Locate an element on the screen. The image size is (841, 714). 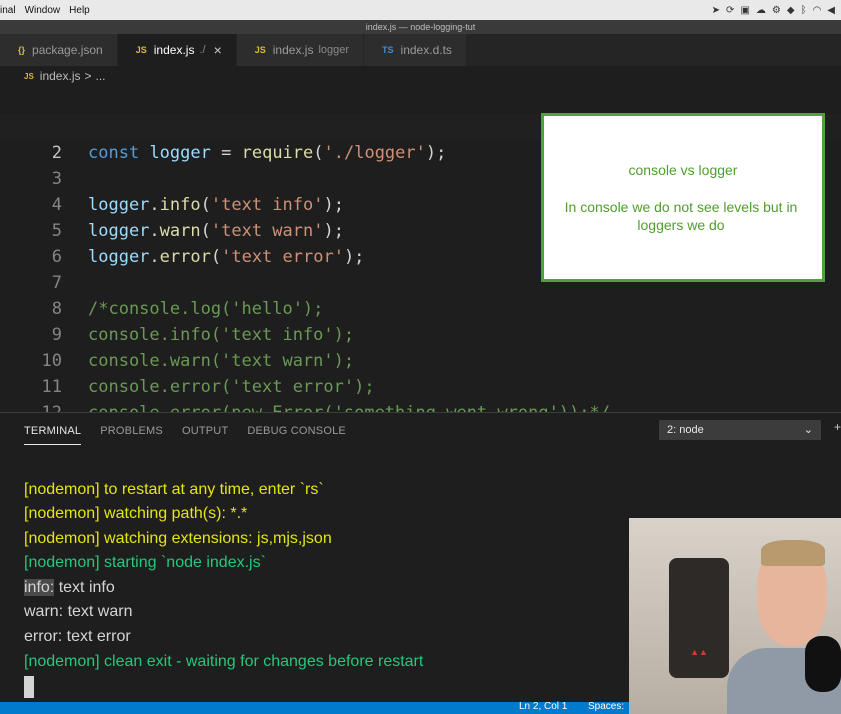
add-terminal-icon: + is located at coordinates (837, 427).